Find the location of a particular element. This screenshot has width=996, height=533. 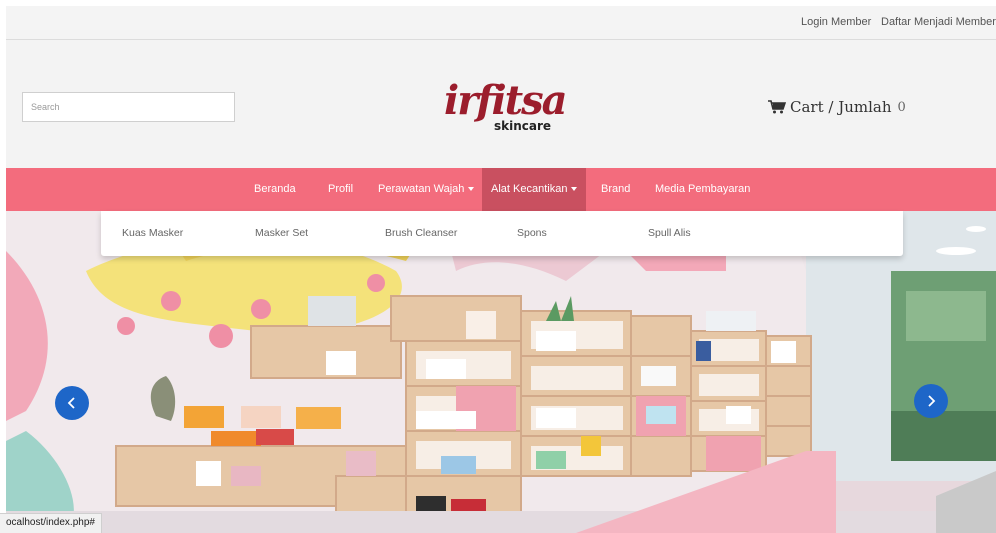

top-bar: Login Member Daftar Menjadi Member is located at coordinates (501, 23).